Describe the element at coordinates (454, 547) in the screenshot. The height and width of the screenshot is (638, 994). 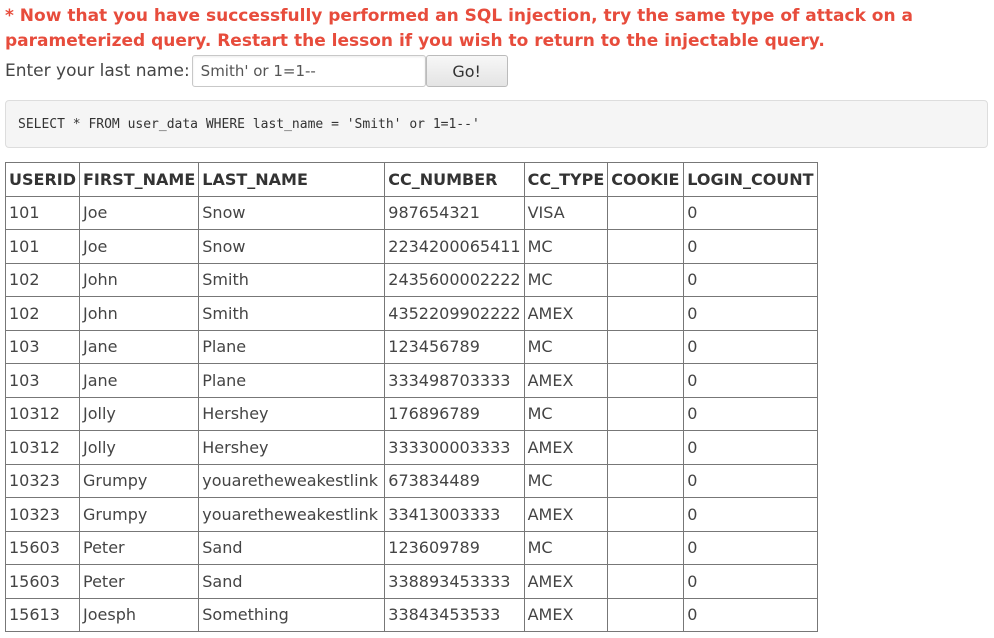
I see `cell-cc-number: 123609789` at that location.